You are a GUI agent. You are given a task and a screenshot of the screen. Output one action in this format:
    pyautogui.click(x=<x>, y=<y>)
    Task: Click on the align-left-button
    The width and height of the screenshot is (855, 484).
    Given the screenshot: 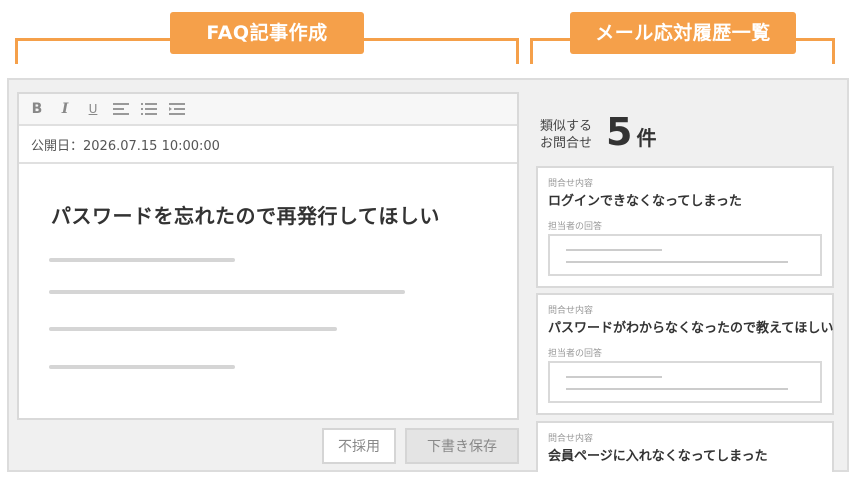 What is the action you would take?
    pyautogui.click(x=121, y=109)
    